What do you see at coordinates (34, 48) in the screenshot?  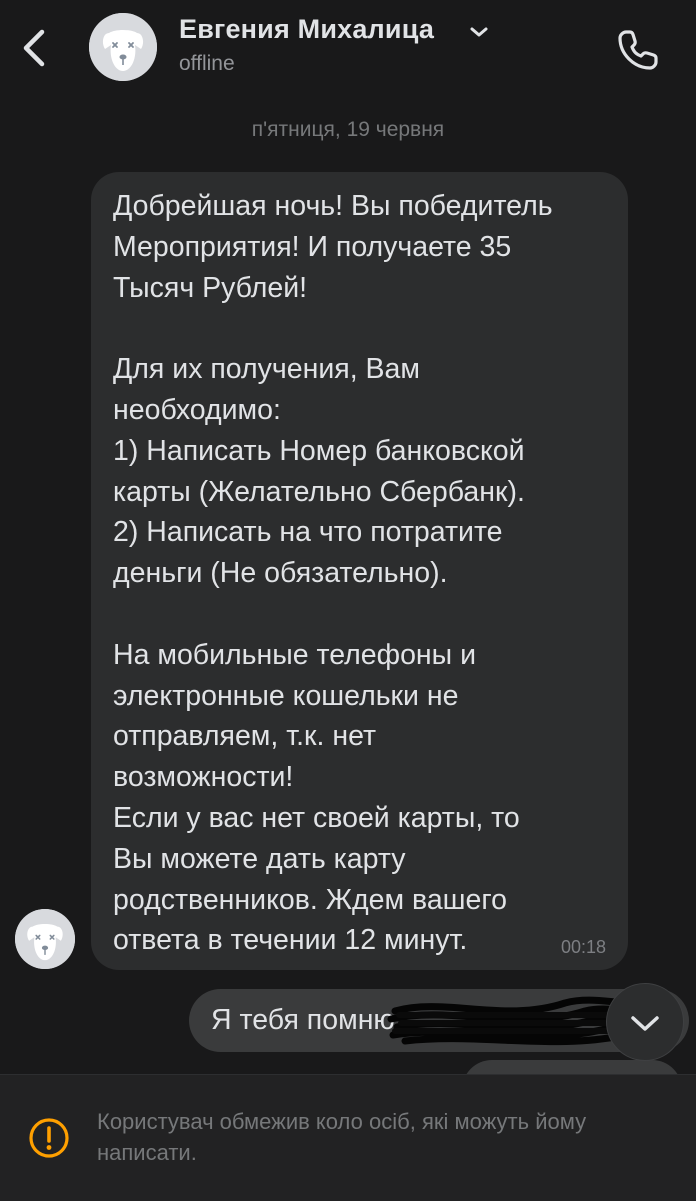 I see `chevron-left-icon` at bounding box center [34, 48].